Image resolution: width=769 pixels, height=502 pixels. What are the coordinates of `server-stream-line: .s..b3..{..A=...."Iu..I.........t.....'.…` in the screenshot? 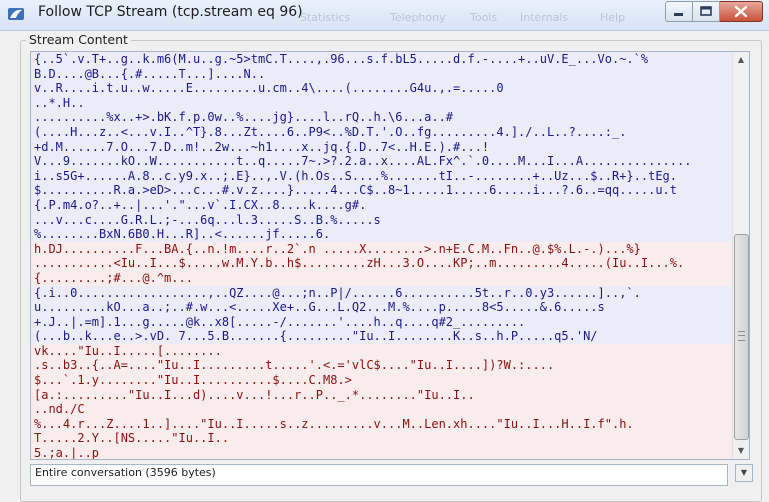 It's located at (382, 366).